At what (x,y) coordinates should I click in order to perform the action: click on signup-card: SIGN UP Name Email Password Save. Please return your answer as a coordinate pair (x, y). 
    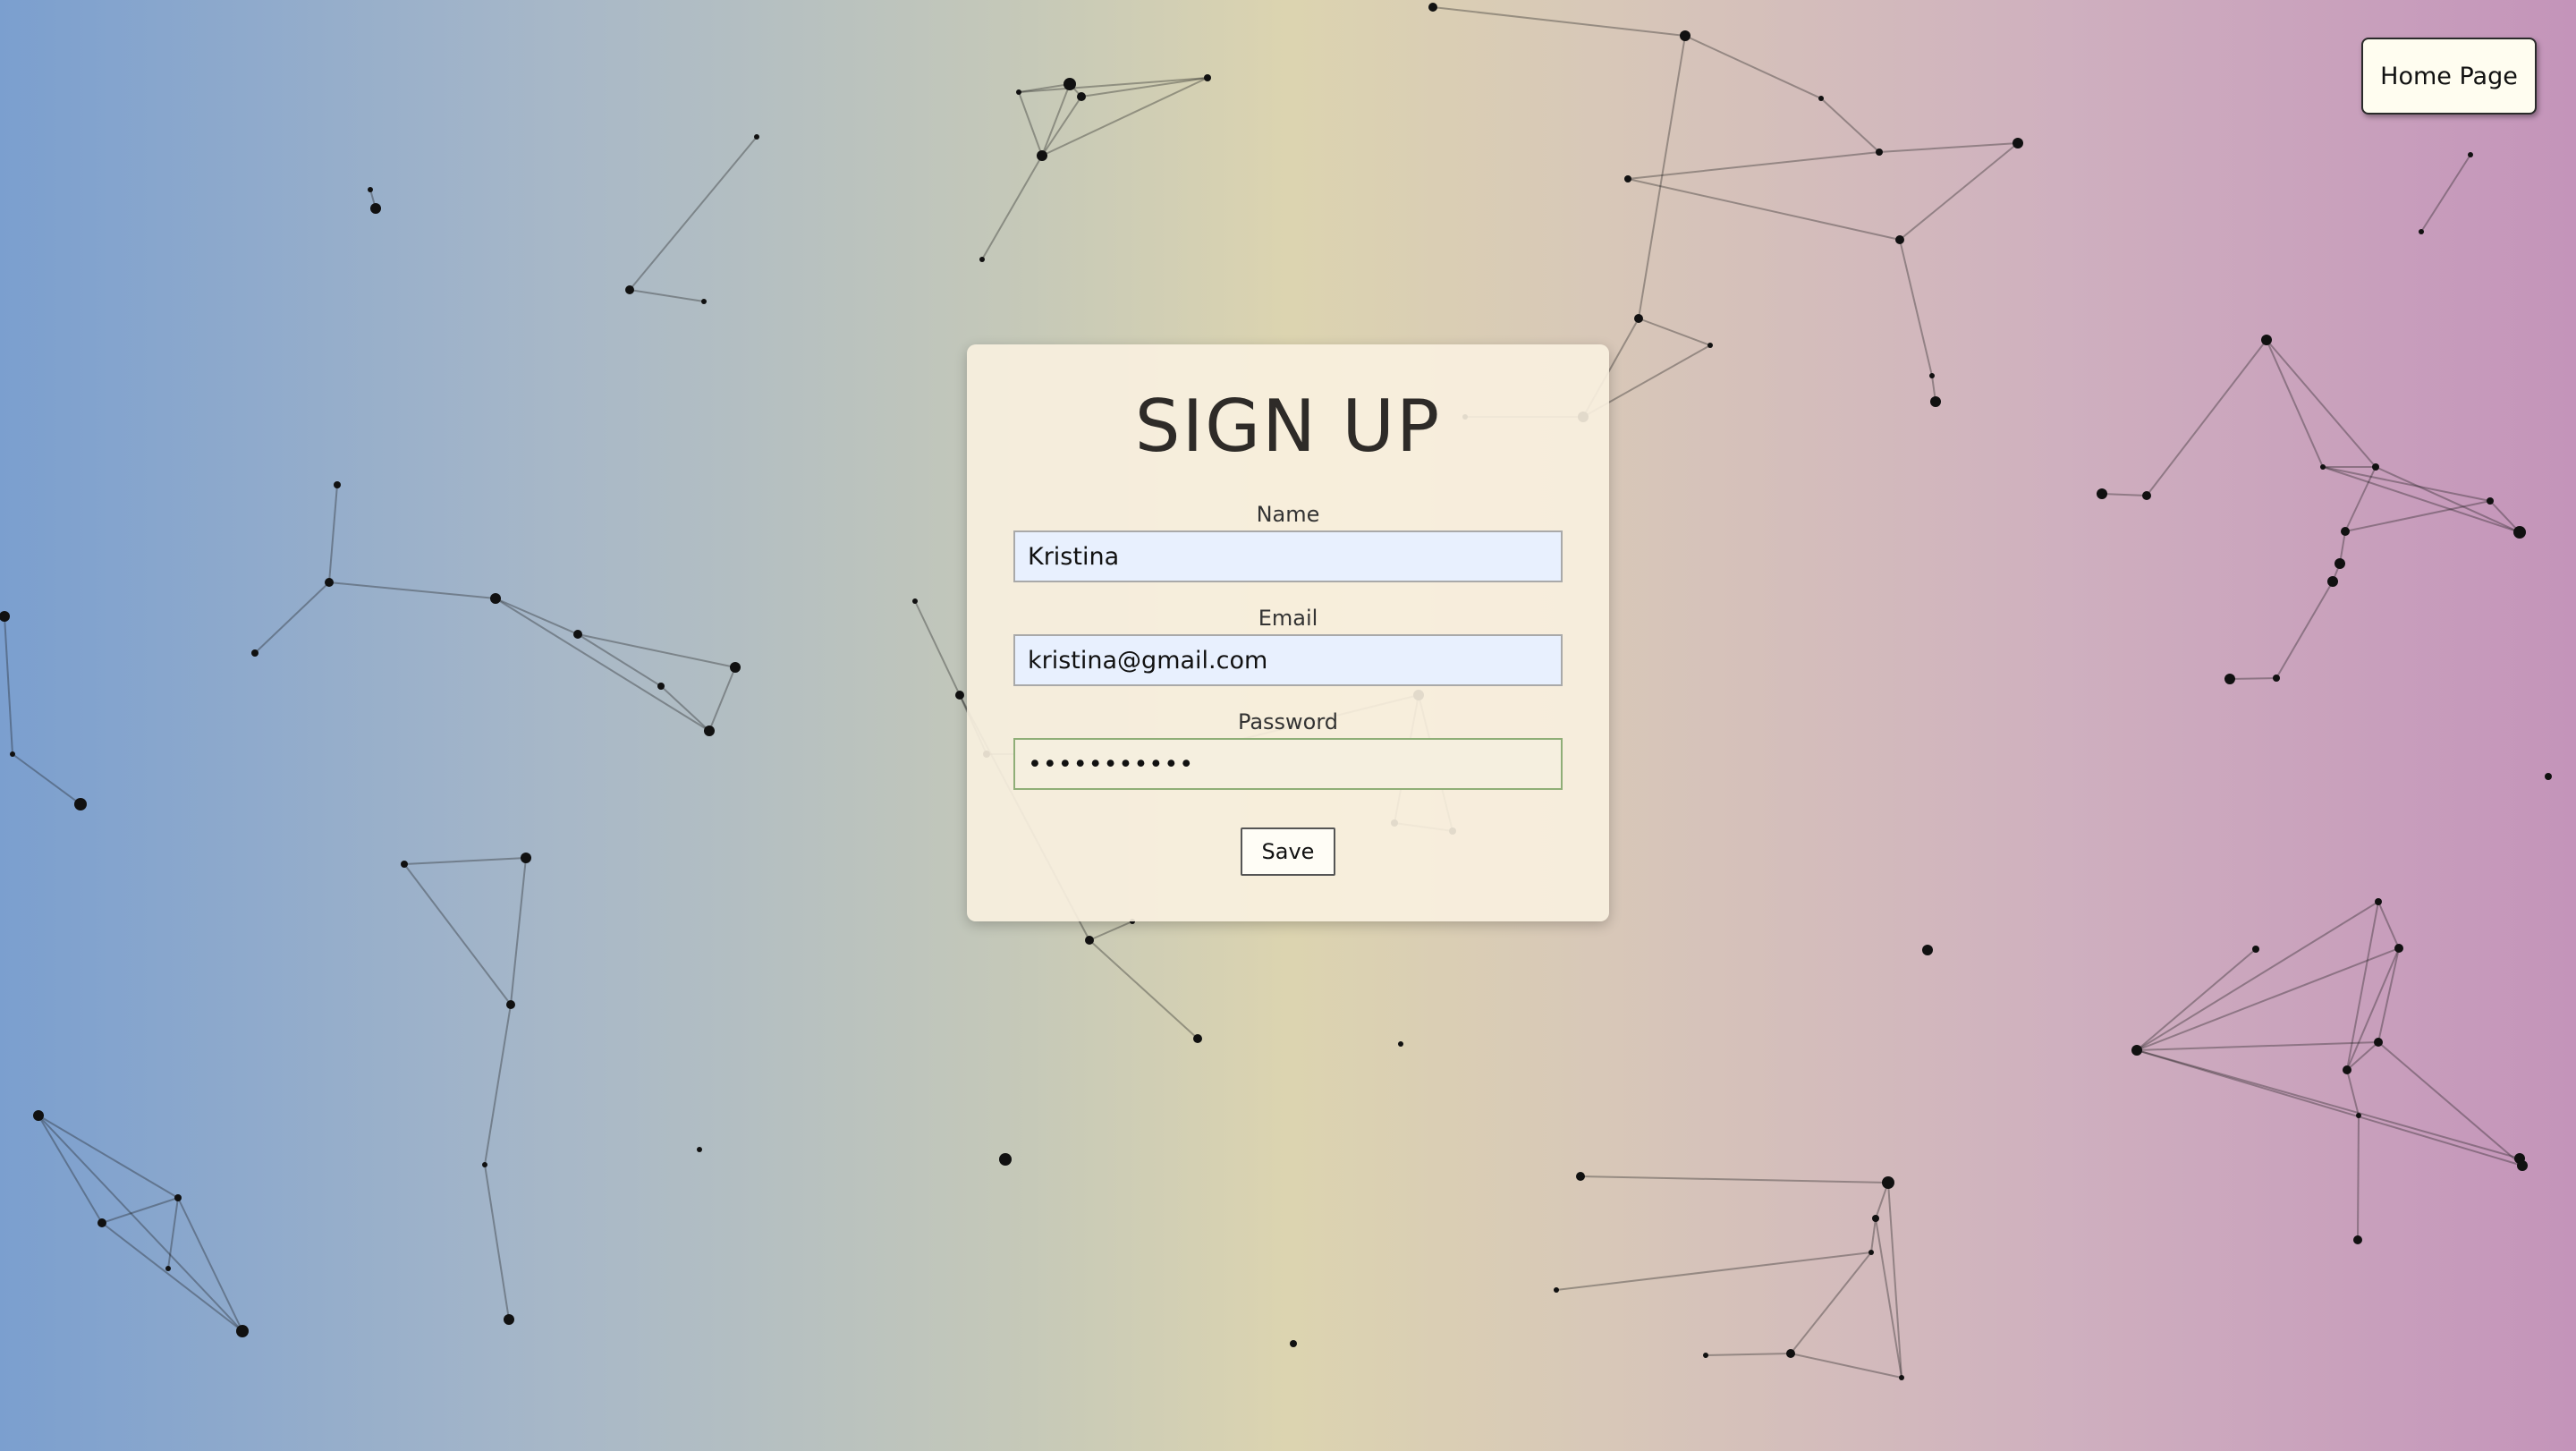
    Looking at the image, I should click on (1288, 632).